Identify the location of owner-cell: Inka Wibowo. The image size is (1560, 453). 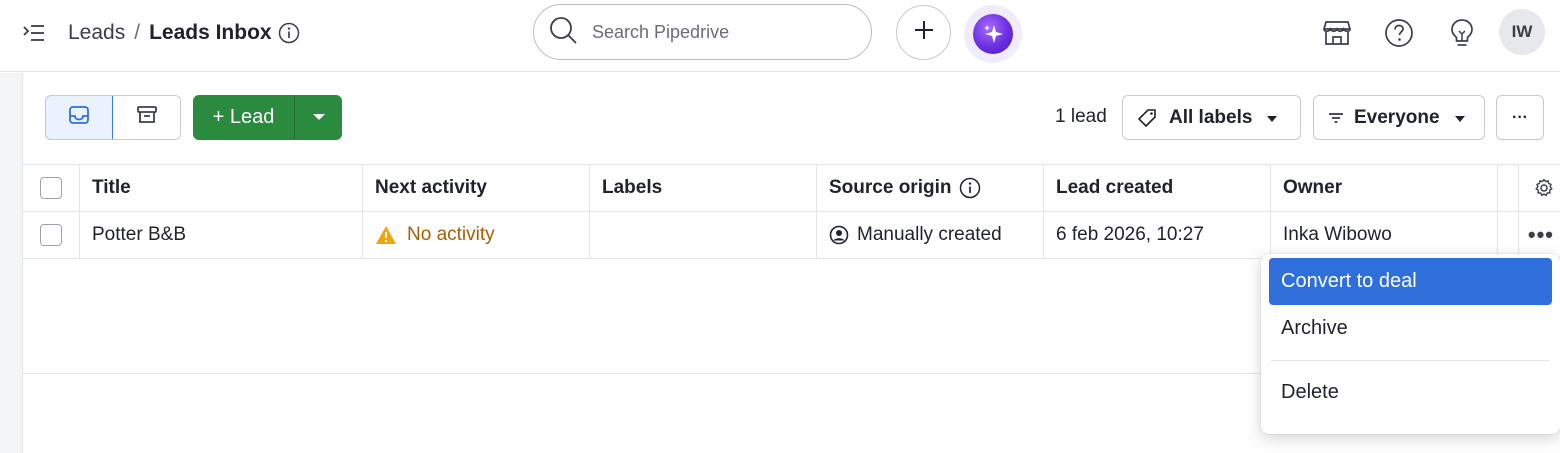
(1384, 235).